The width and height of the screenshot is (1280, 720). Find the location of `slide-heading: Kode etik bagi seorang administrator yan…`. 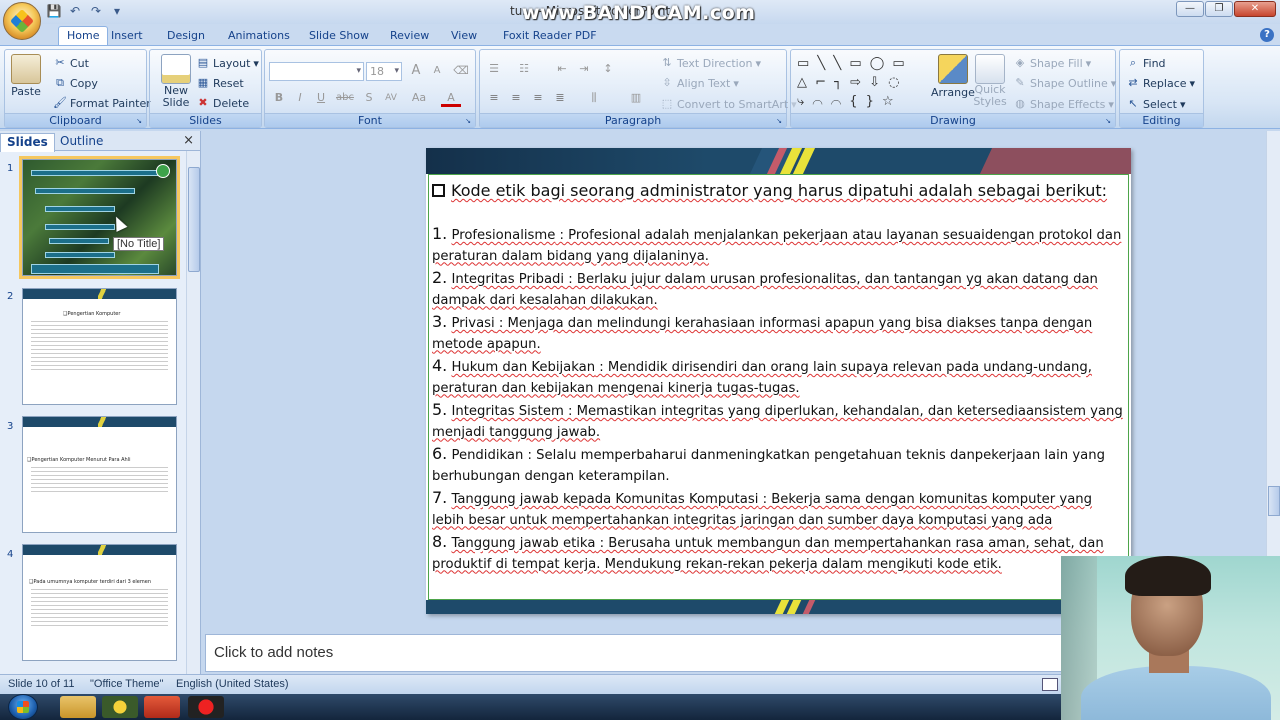

slide-heading: Kode etik bagi seorang administrator yan… is located at coordinates (779, 190).